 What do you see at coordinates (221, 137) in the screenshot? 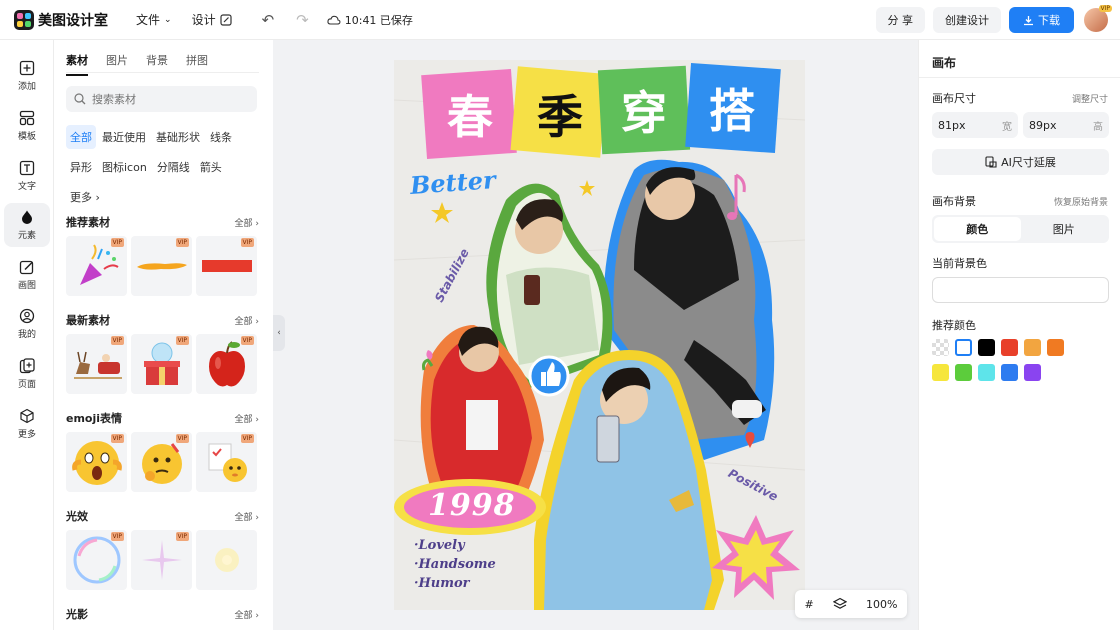
I see `chip-lines: 线条` at bounding box center [221, 137].